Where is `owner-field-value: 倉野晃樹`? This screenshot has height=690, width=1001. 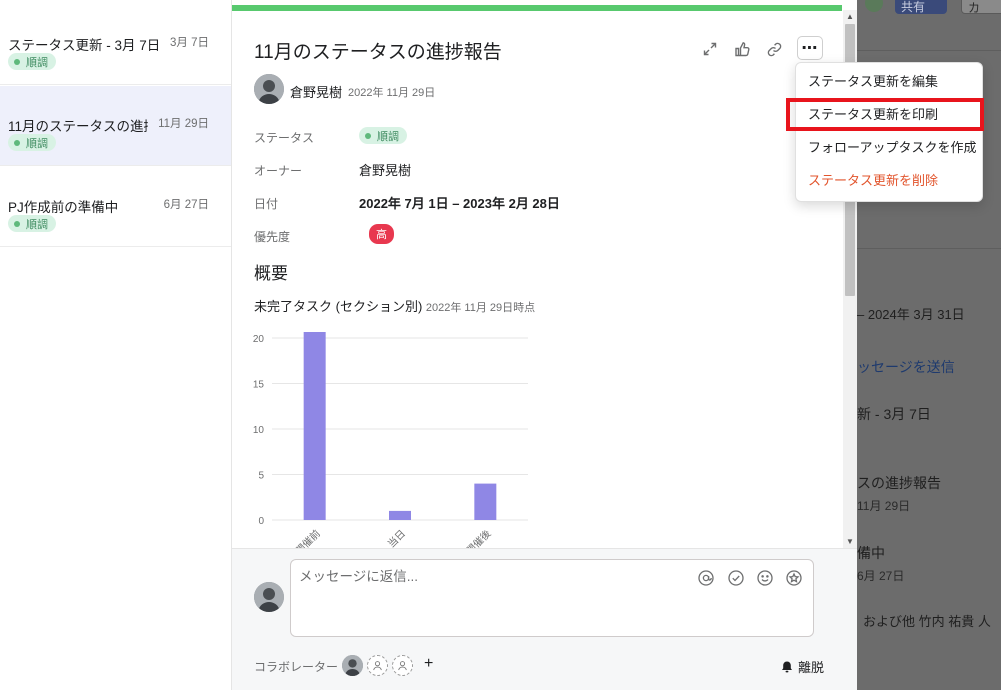 owner-field-value: 倉野晃樹 is located at coordinates (385, 169).